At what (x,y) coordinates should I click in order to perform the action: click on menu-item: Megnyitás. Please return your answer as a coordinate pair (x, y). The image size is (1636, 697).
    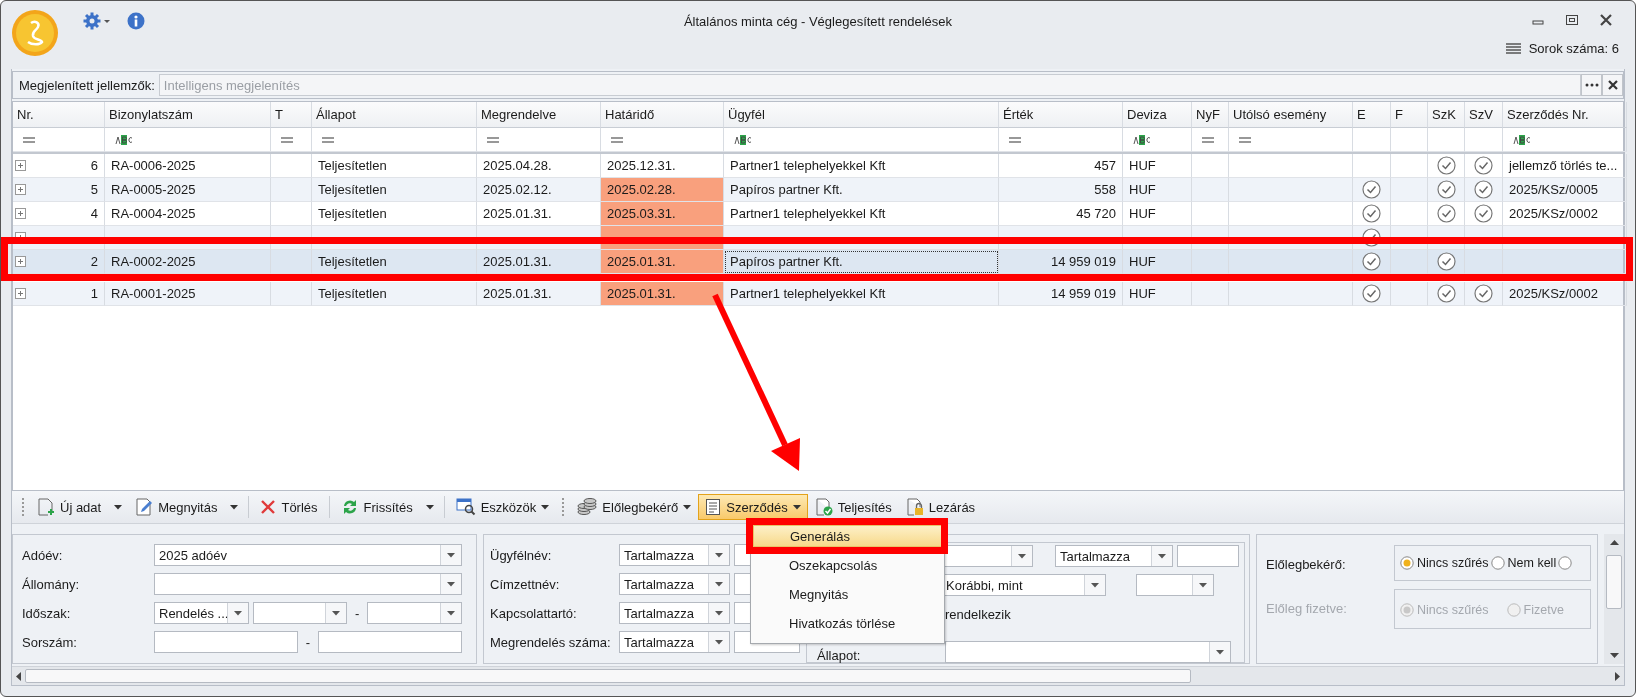
    Looking at the image, I should click on (847, 594).